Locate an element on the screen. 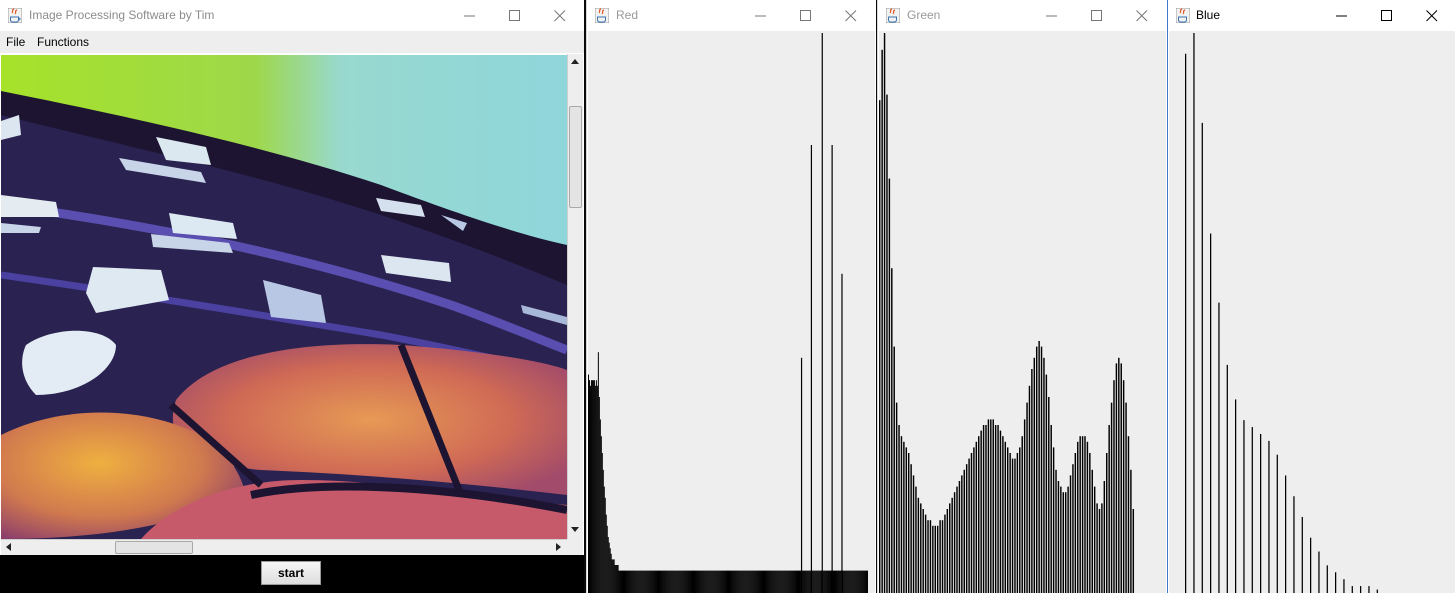 Image resolution: width=1456 pixels, height=593 pixels. menu-functions: Functions is located at coordinates (63, 42).